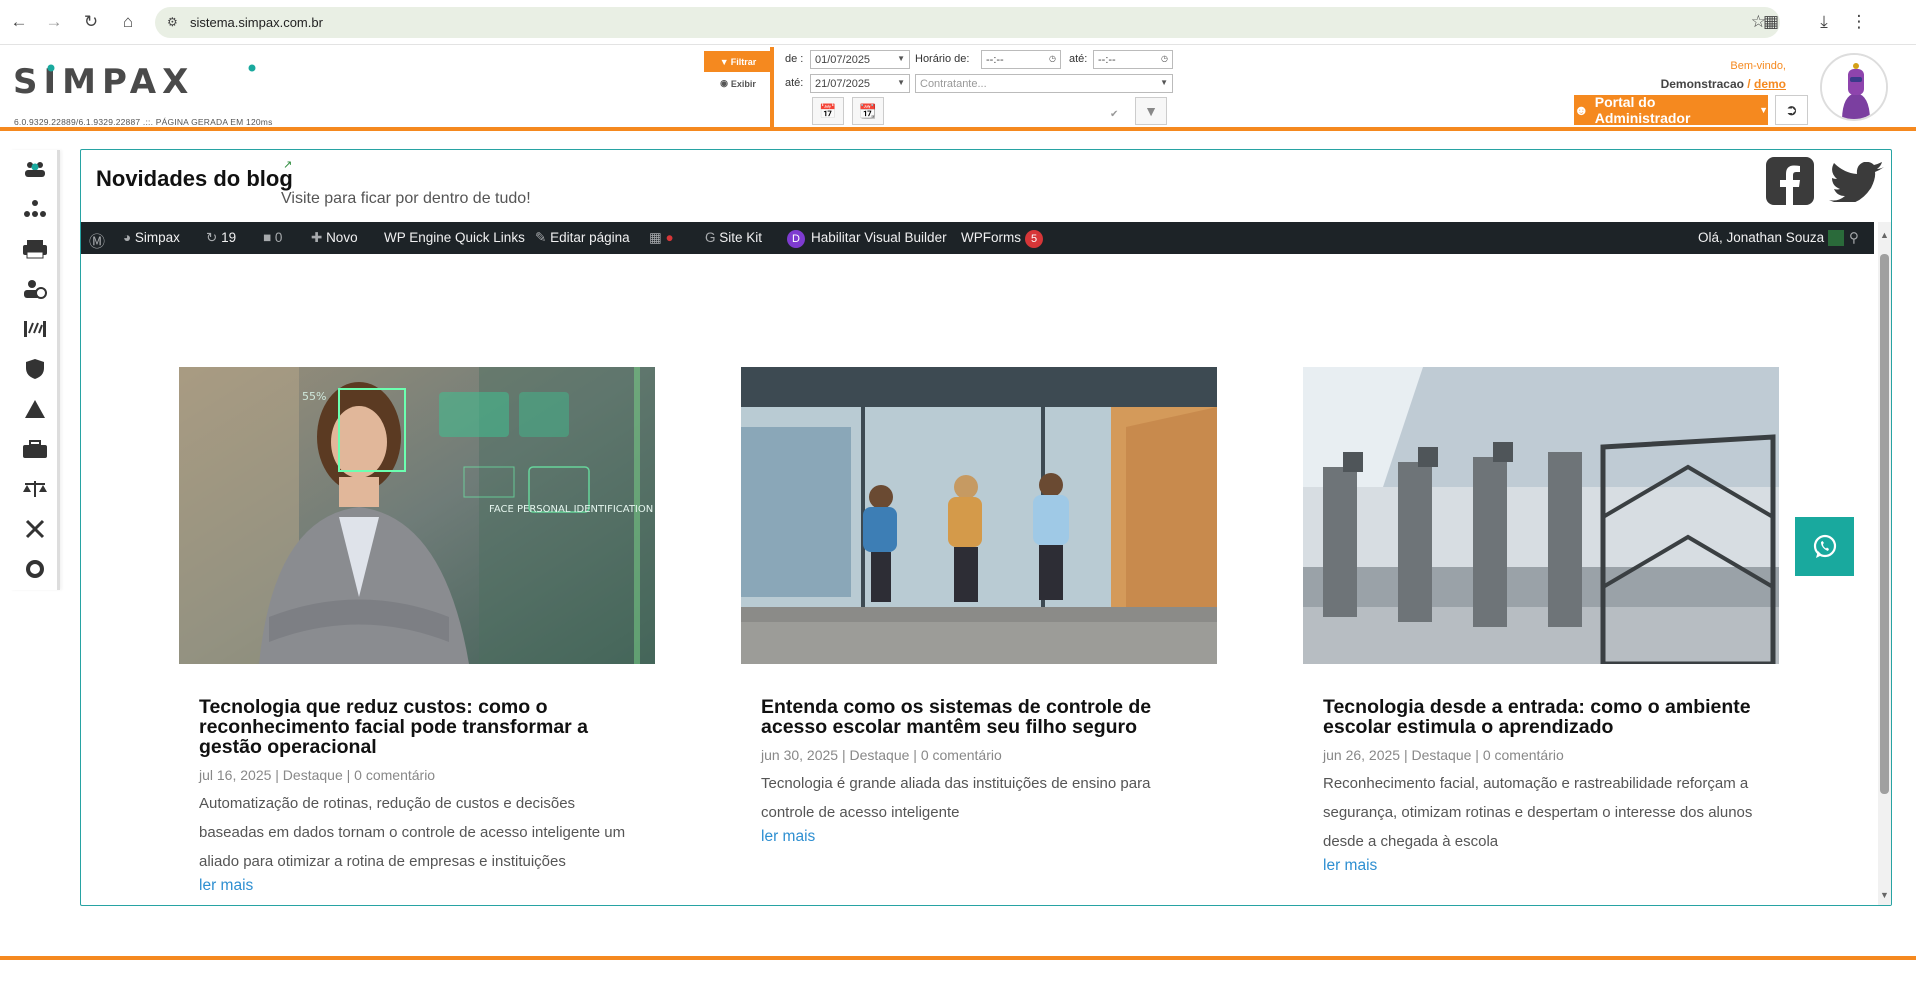 The height and width of the screenshot is (992, 1916). I want to click on wp-updates-link: ↻ 19, so click(221, 238).